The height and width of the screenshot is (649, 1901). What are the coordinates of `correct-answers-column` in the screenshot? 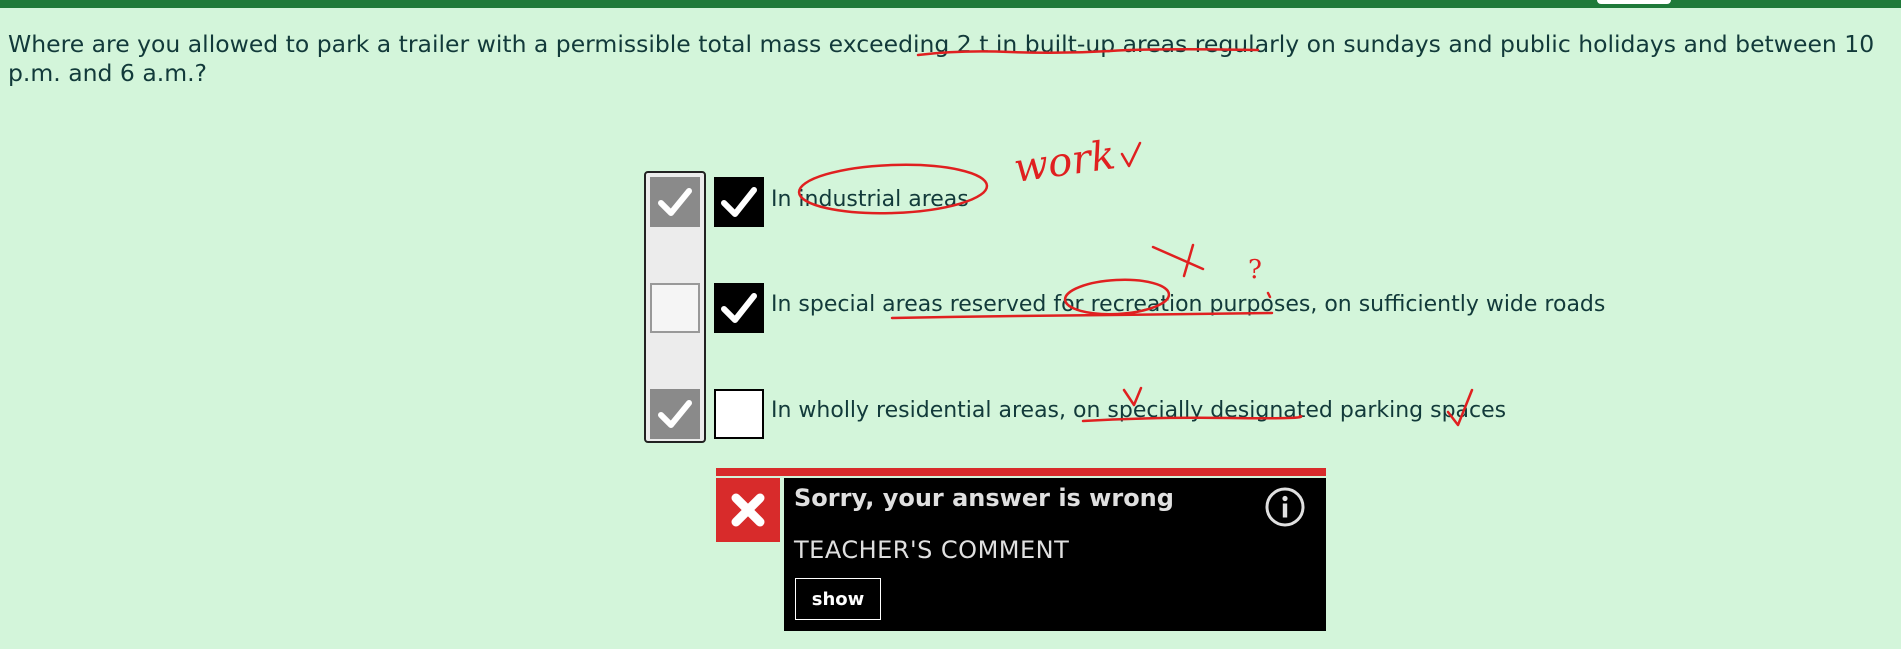 It's located at (675, 307).